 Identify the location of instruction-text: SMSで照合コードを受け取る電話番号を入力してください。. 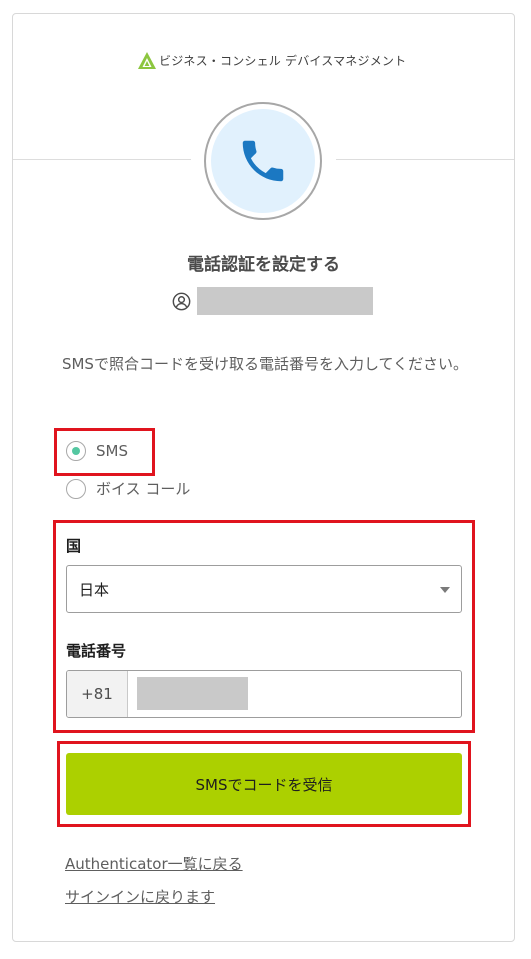
(265, 364).